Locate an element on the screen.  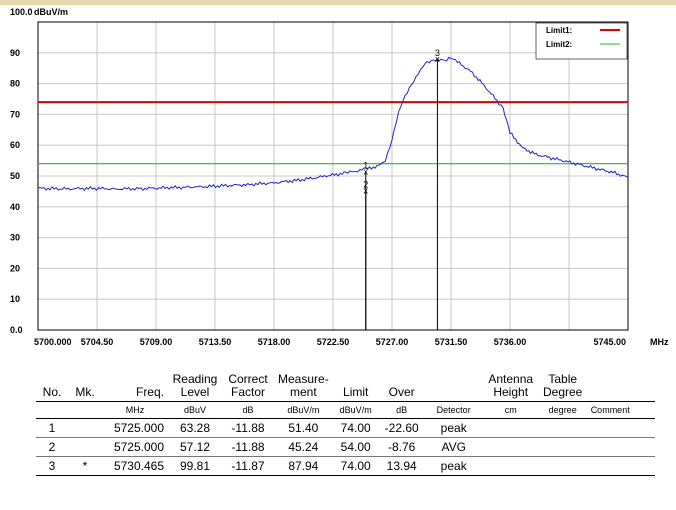
y-tick-label: 80 is located at coordinates (15, 84).